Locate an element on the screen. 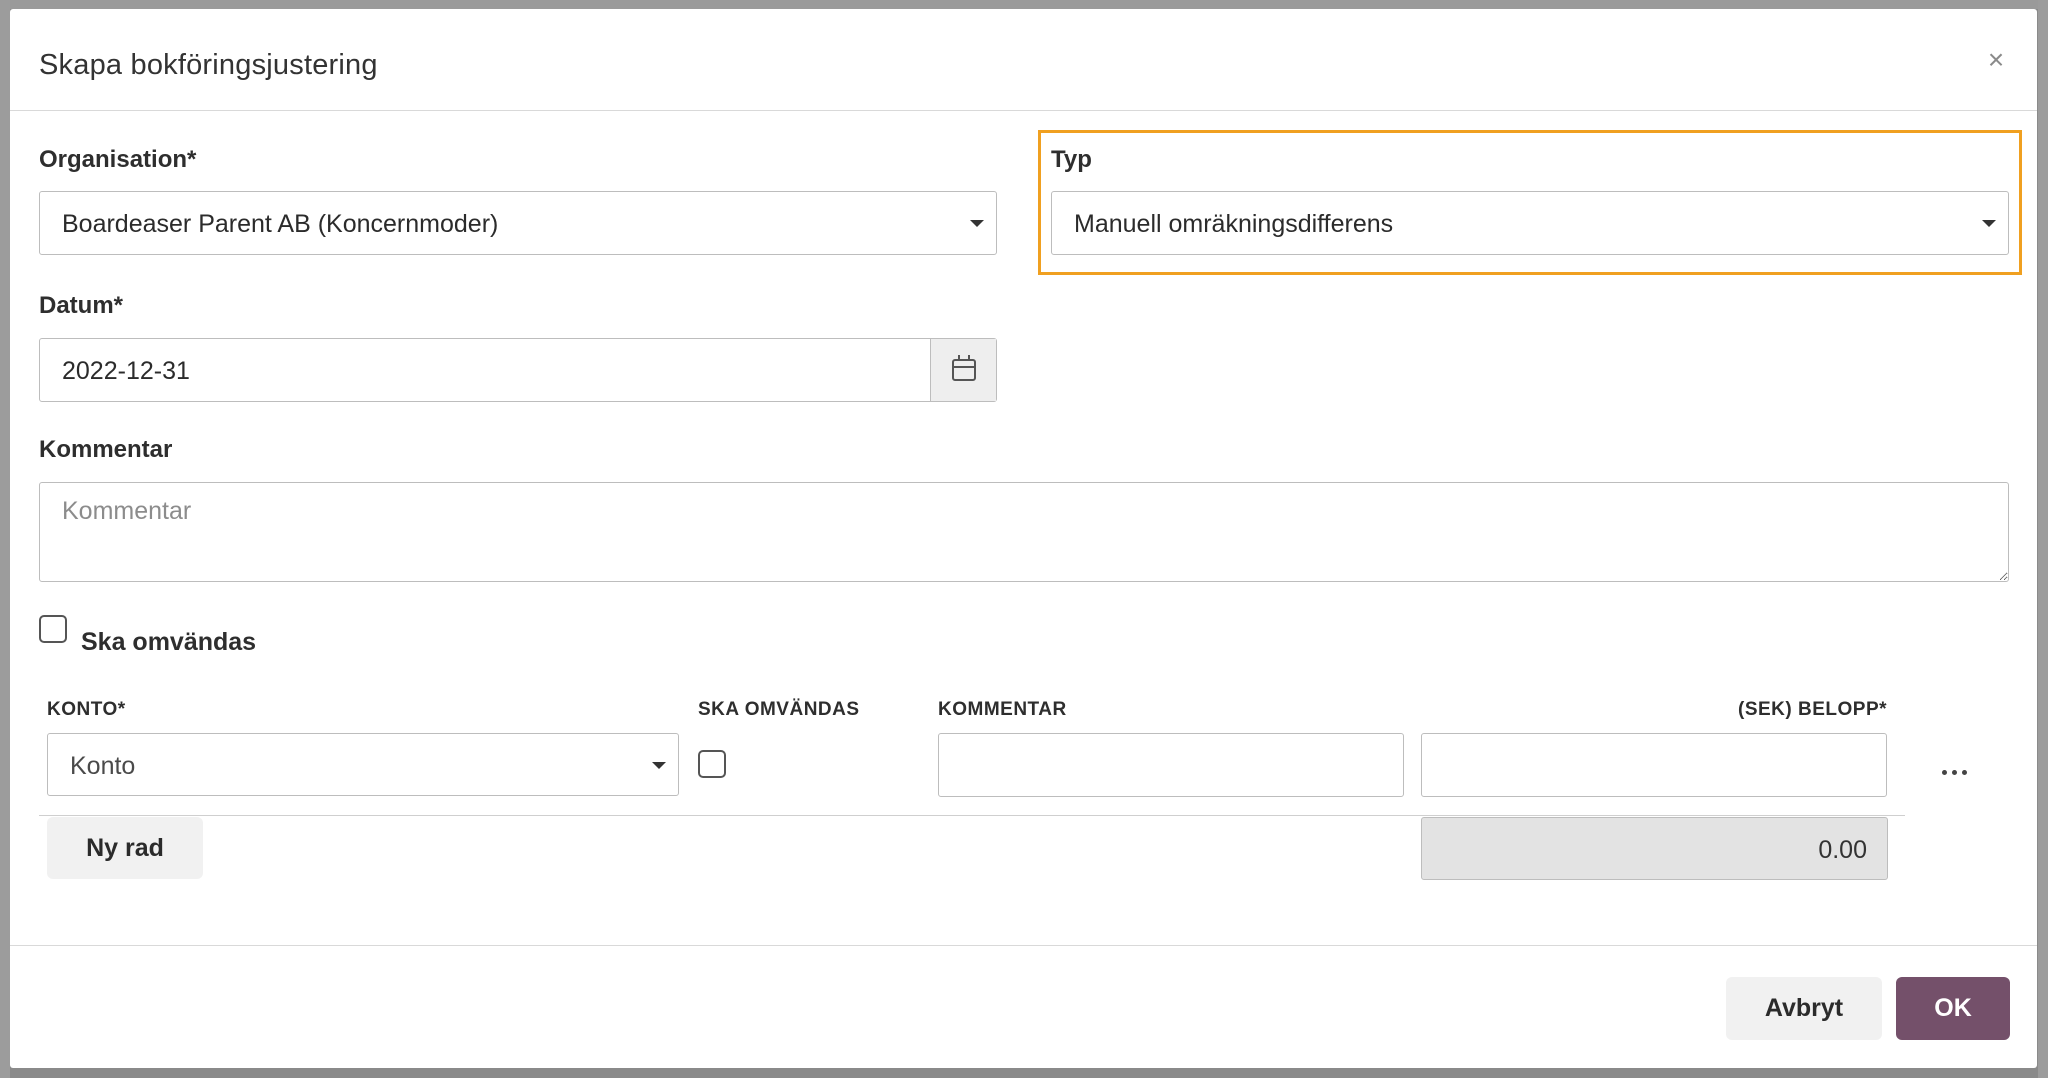 The width and height of the screenshot is (2048, 1078). column-header-amount: (SEK) BELOPP* is located at coordinates (1813, 709).